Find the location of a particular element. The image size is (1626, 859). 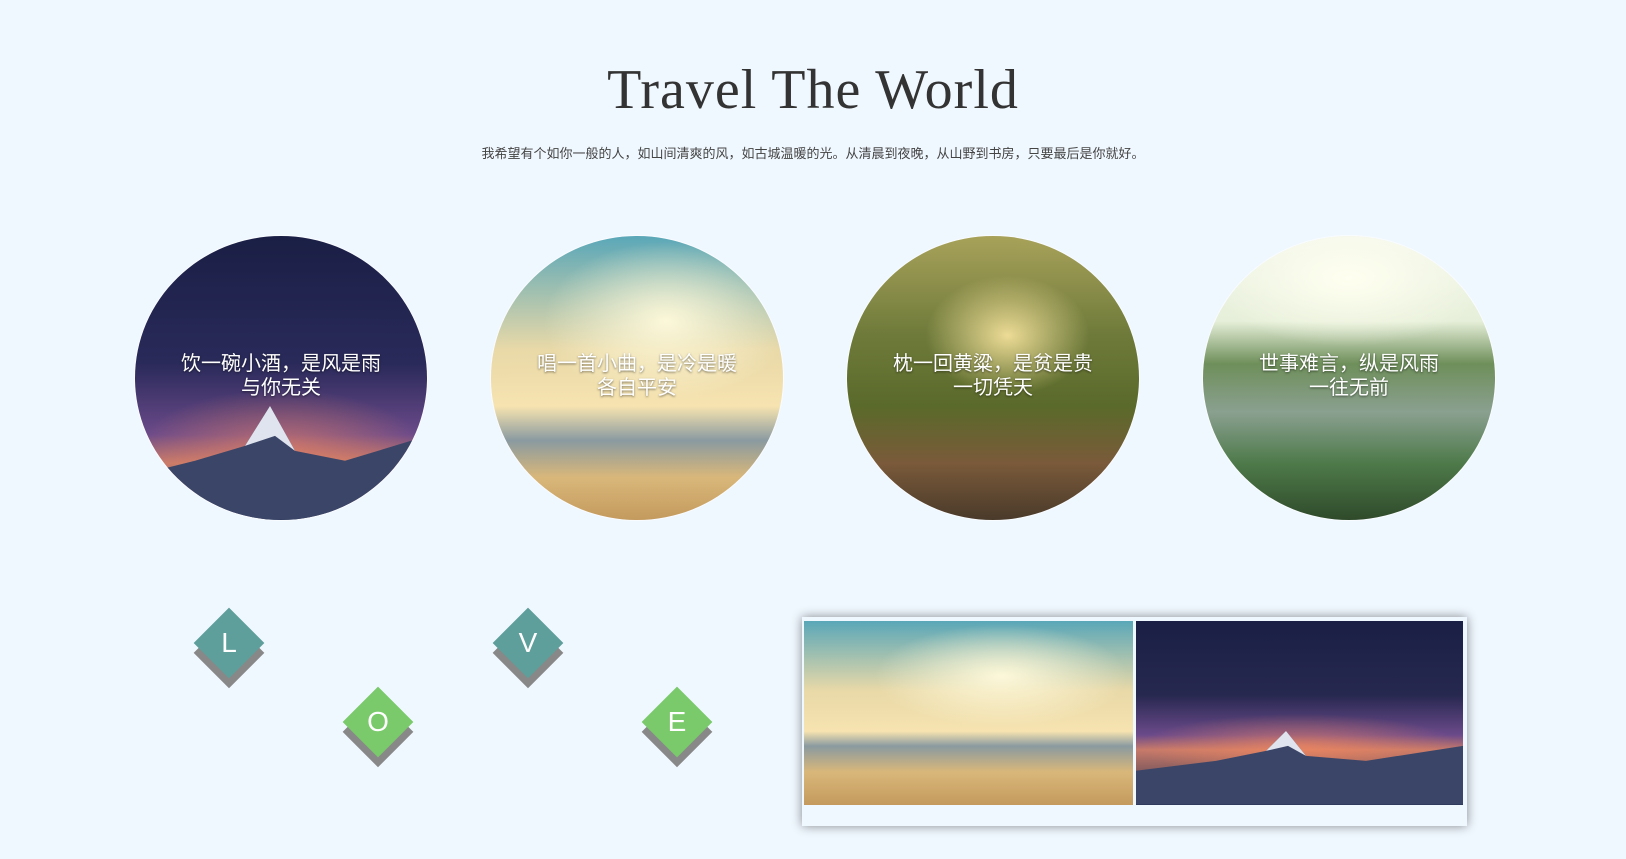

caption-line-2: 一切凭天 is located at coordinates (993, 388).